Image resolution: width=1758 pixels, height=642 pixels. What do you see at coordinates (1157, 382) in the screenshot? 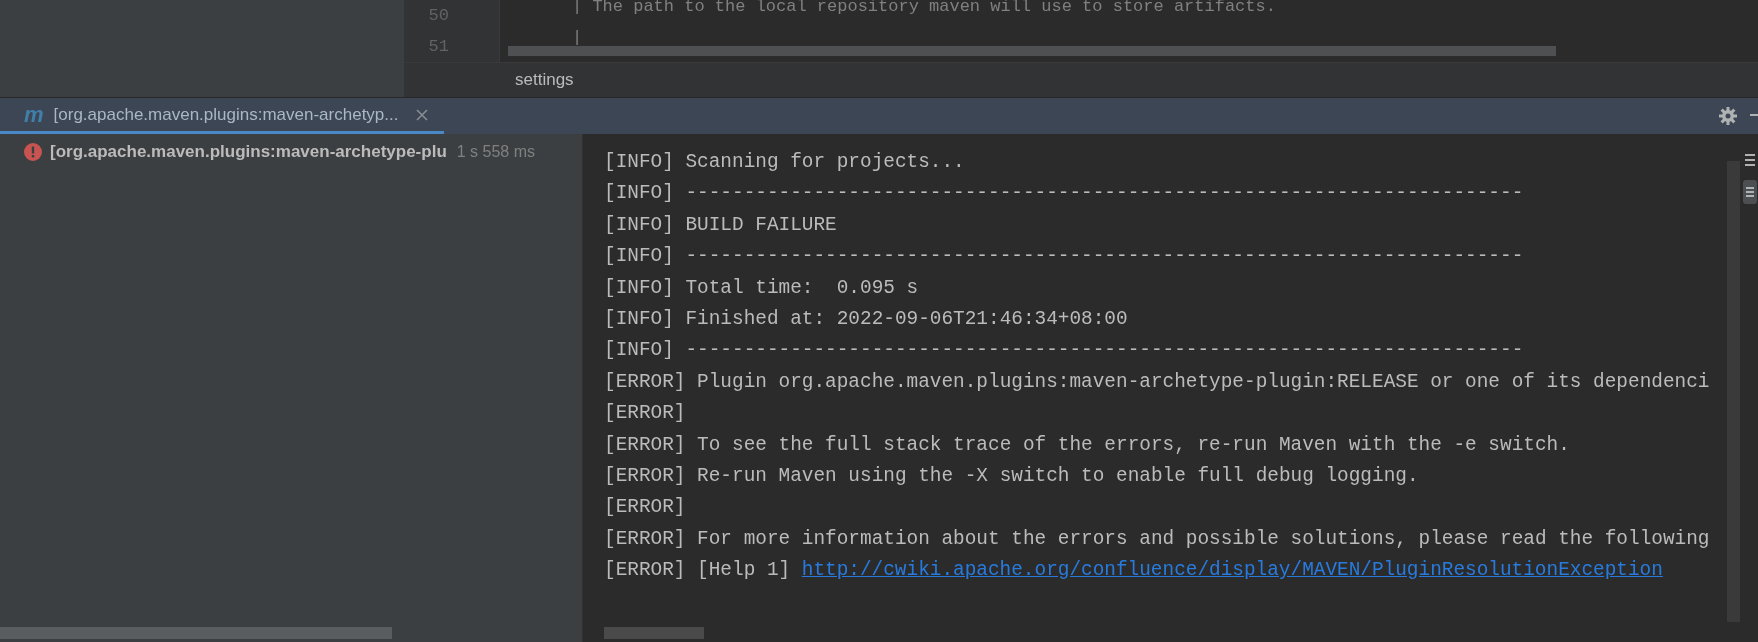
I see `console-line: [ERROR] Plugin org.apache.maven.plugins:maven-archetype-plugin:RELEASE or one of its dependenci` at bounding box center [1157, 382].